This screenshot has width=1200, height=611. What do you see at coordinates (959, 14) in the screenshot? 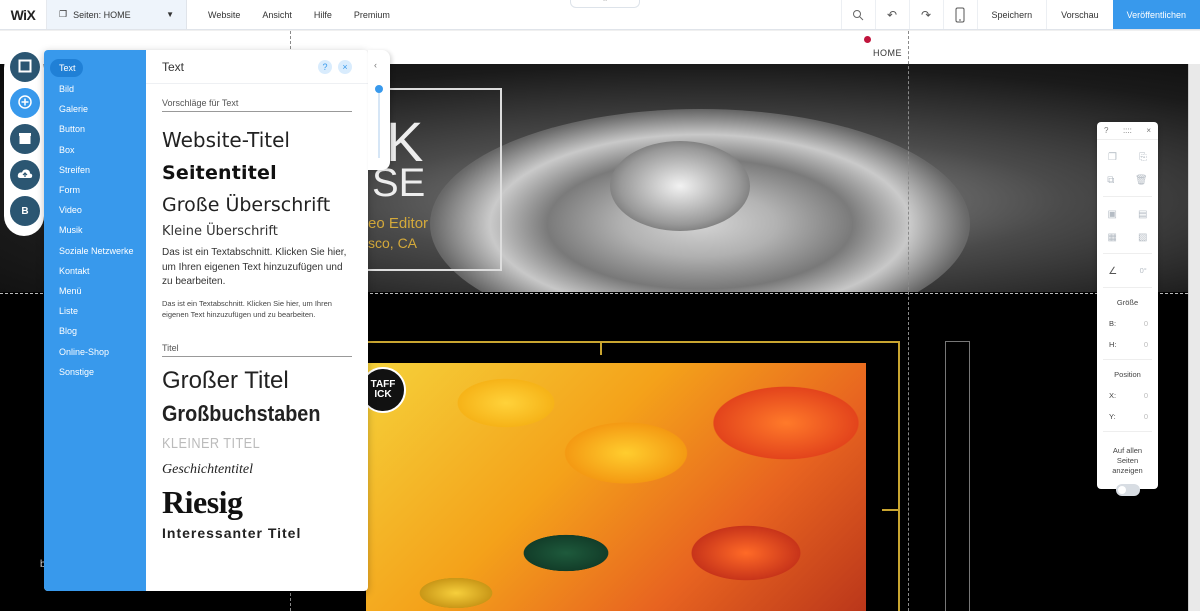
I see `mobile-view-icon` at bounding box center [959, 14].